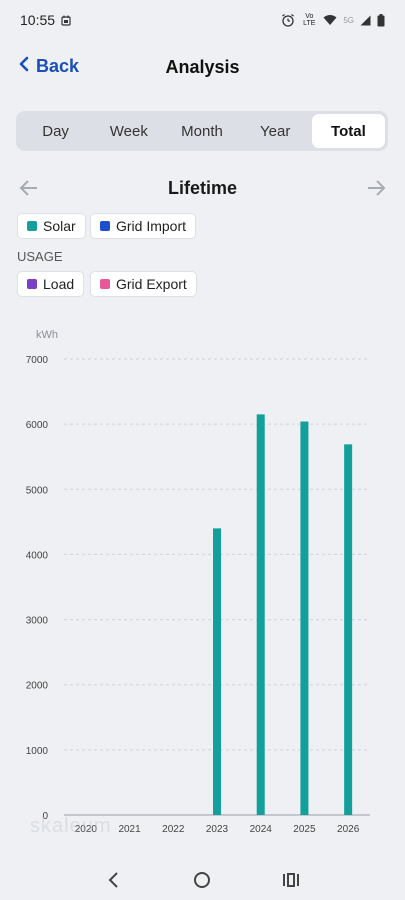  I want to click on next-period-button, so click(376, 188).